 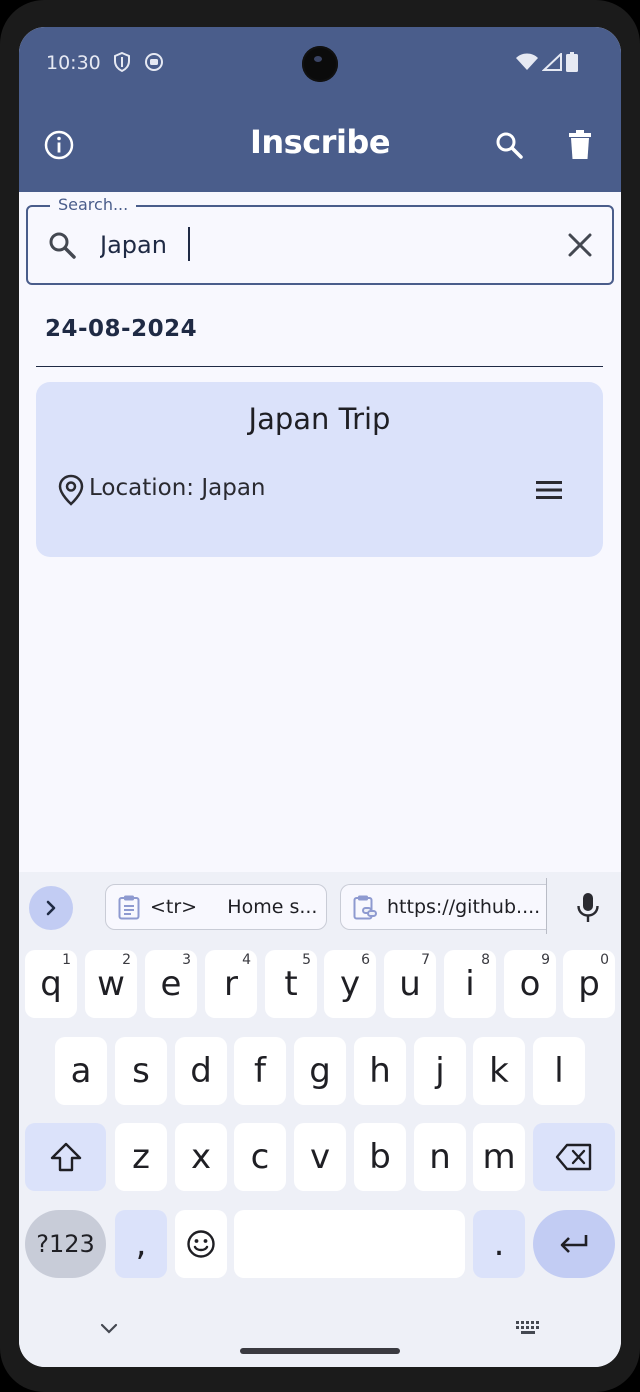 I want to click on enter-icon, so click(x=574, y=1244).